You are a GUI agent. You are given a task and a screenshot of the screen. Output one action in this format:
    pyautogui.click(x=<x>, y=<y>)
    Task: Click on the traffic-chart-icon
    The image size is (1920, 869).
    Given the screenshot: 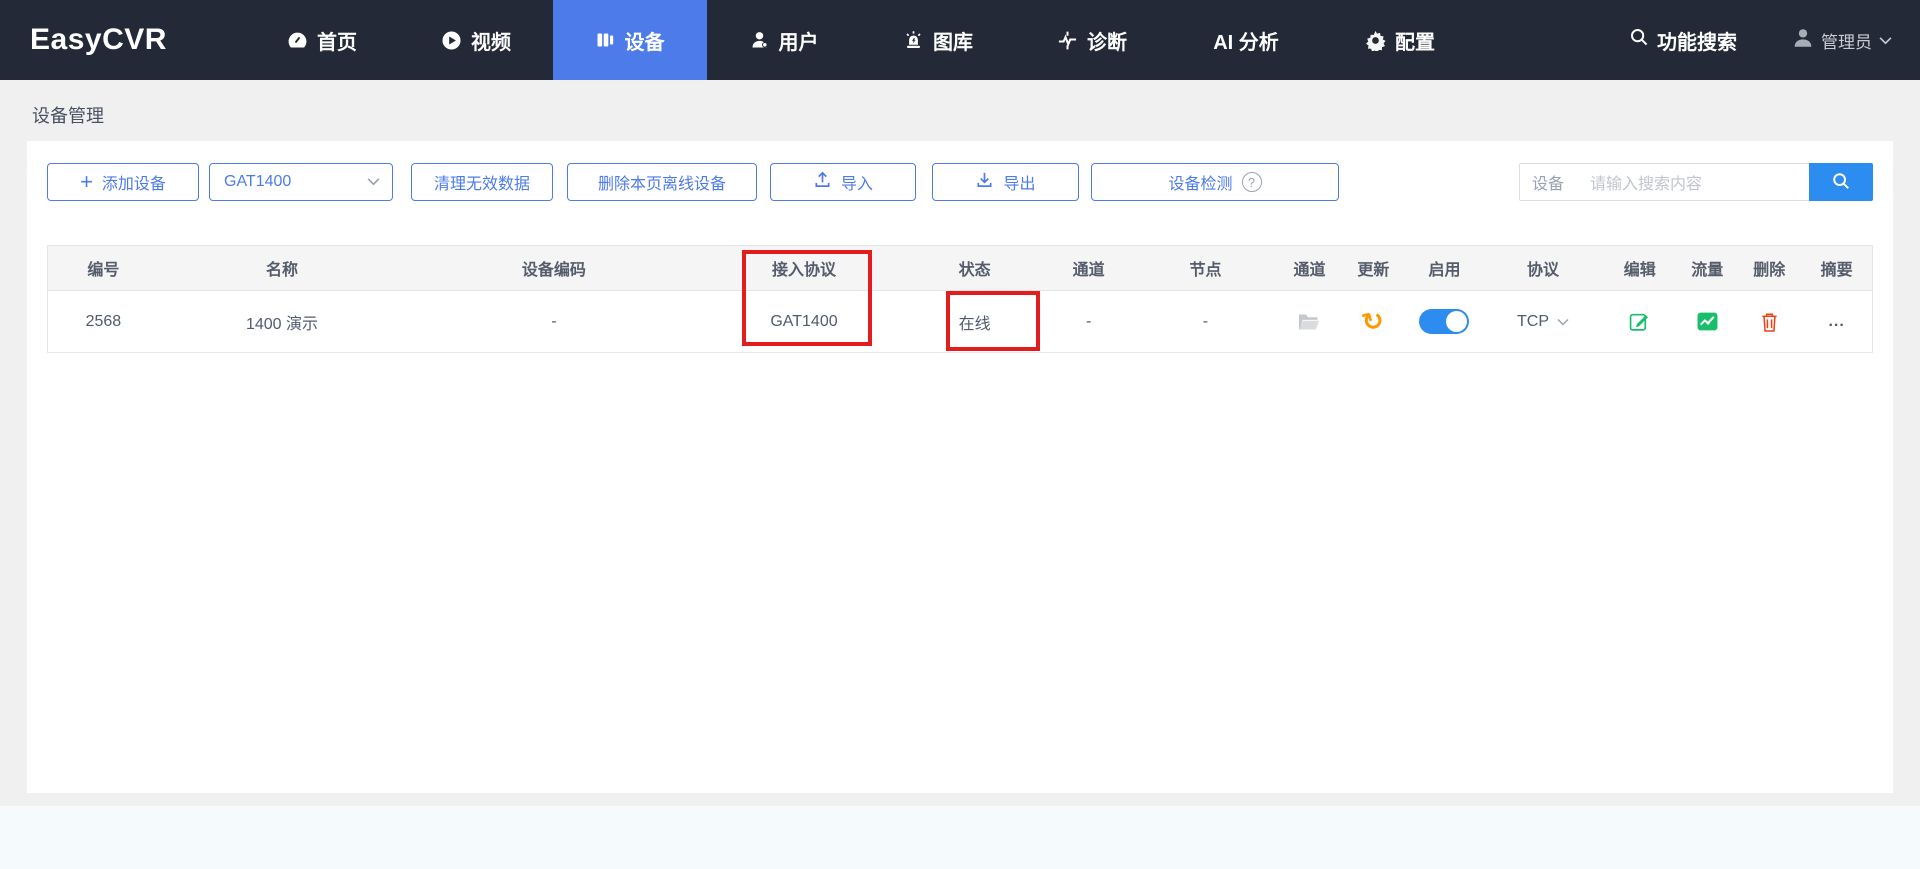 What is the action you would take?
    pyautogui.click(x=1707, y=321)
    